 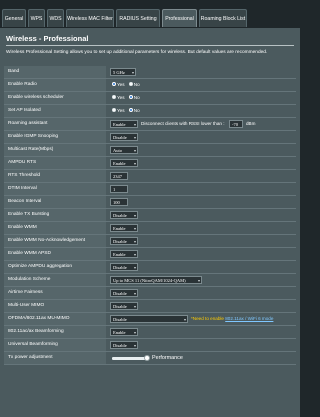 What do you see at coordinates (126, 98) in the screenshot?
I see `wireless-scheduler-options: Yes No` at bounding box center [126, 98].